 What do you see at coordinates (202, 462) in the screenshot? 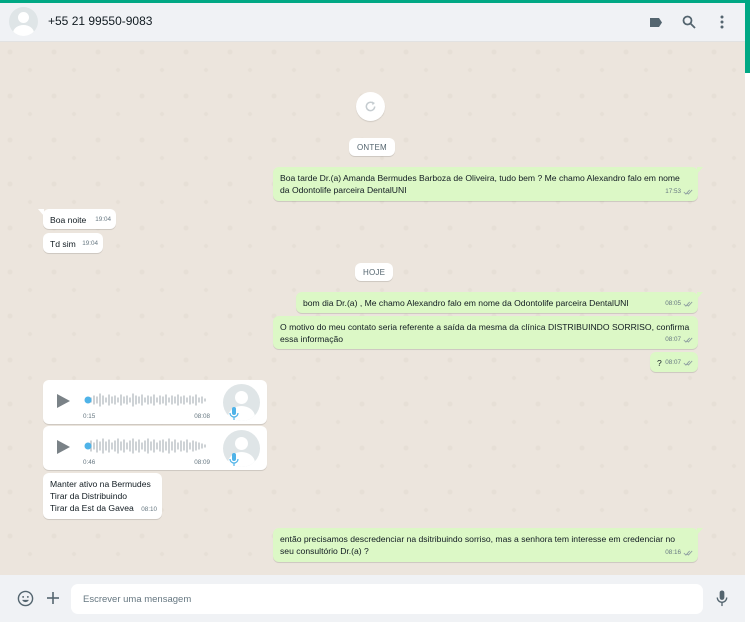
I see `message-time: 08:09` at bounding box center [202, 462].